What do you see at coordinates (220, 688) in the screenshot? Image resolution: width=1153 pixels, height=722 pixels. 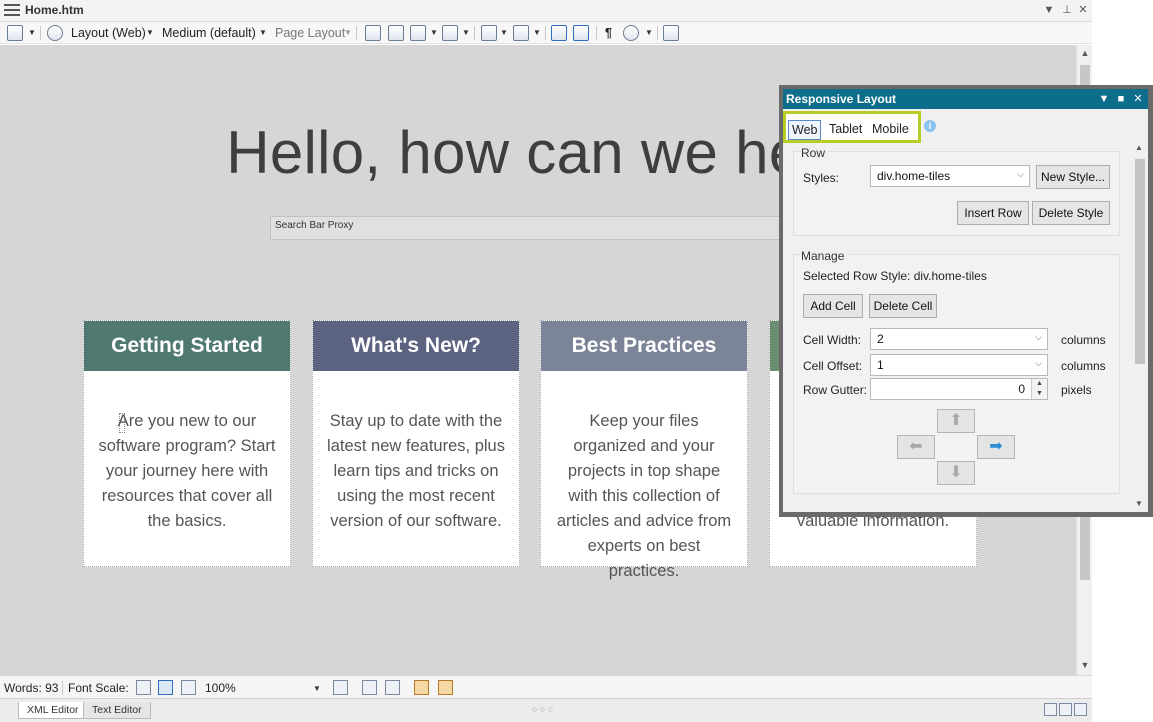 I see `zoom-level: 100%` at bounding box center [220, 688].